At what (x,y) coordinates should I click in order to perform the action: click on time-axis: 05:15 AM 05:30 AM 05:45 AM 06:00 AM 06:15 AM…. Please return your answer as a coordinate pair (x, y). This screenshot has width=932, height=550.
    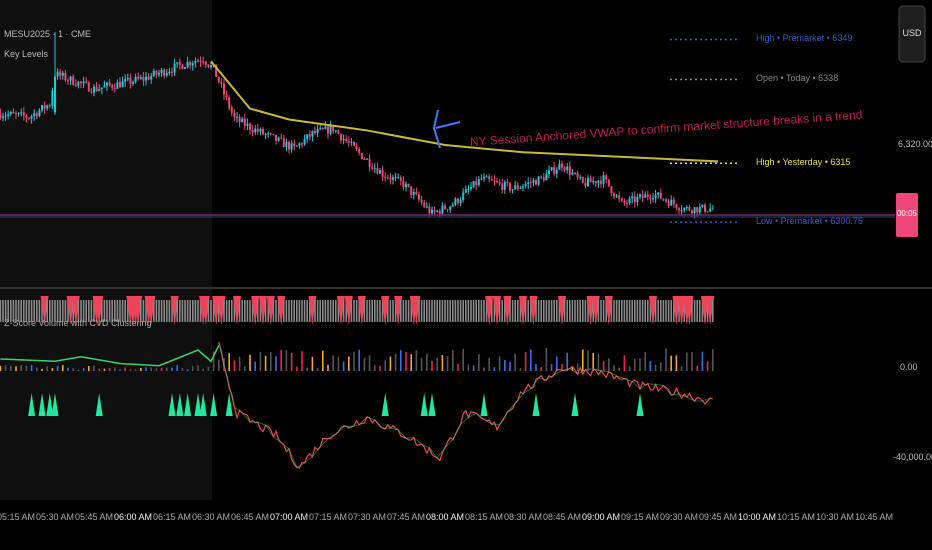
    Looking at the image, I should click on (446, 517).